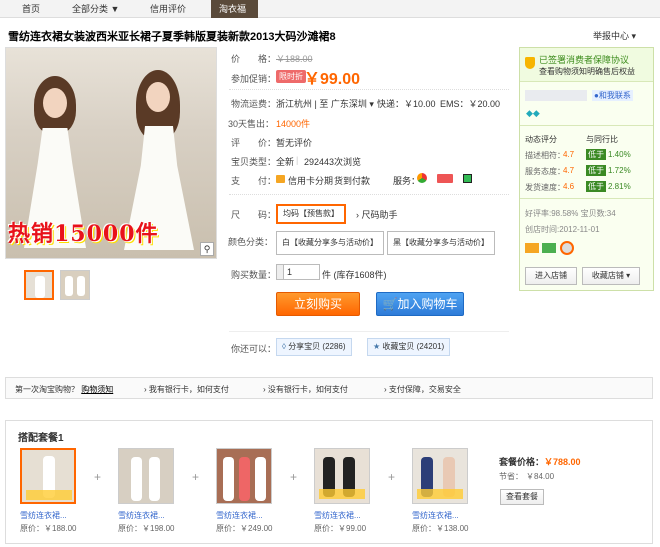 This screenshot has height=547, width=660. I want to click on purchase-notice-link: 购物须知, so click(97, 389).